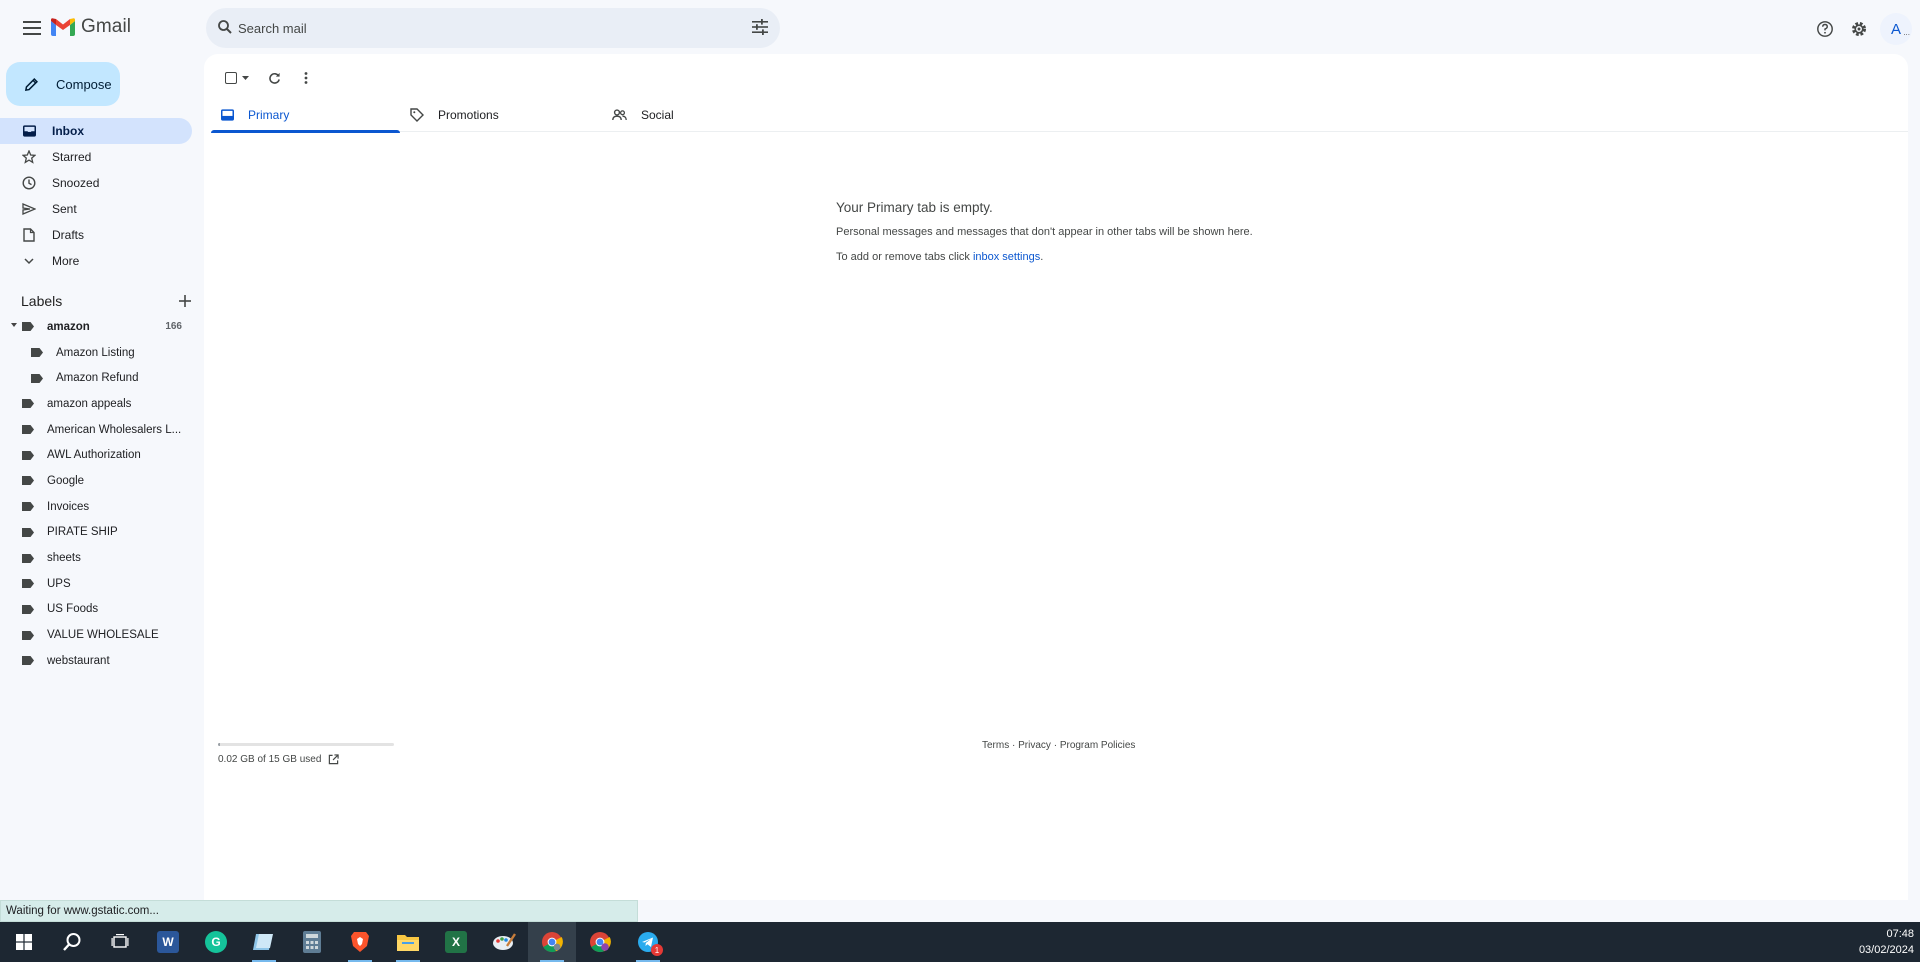 The image size is (1920, 962). Describe the element at coordinates (501, 115) in the screenshot. I see `tab-promotions: Promotions` at that location.